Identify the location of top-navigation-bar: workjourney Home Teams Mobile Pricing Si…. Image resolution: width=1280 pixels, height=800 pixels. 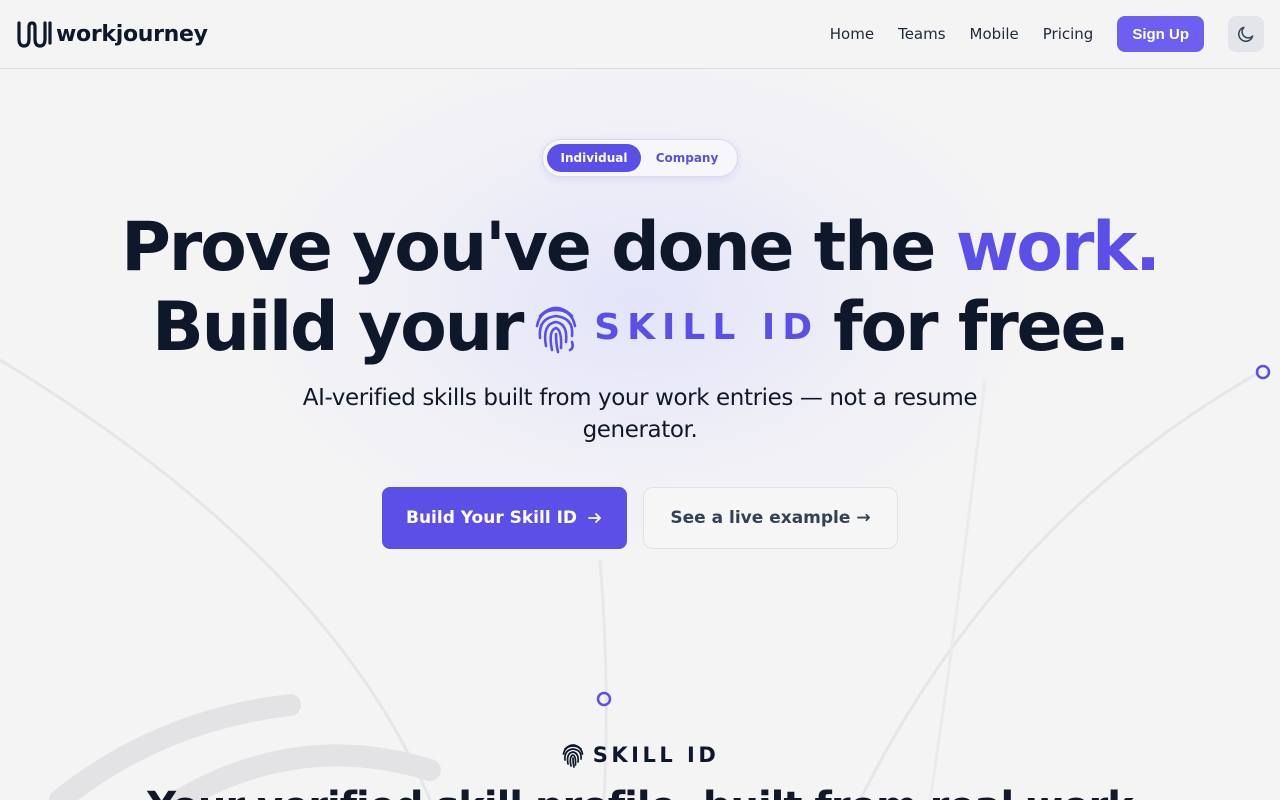
(640, 34).